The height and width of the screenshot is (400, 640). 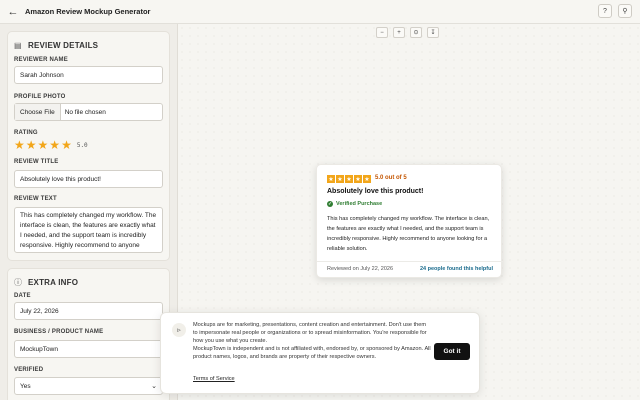 I want to click on document-icon: ▤, so click(x=18, y=45).